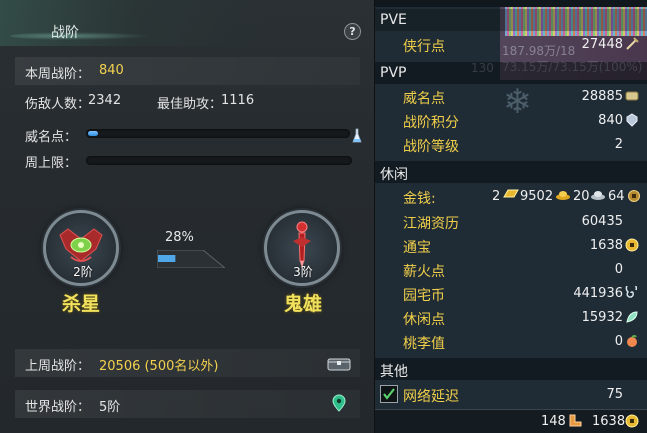 Image resolution: width=647 pixels, height=433 pixels. Describe the element at coordinates (51, 137) in the screenshot. I see `prestige-label: 威名点：` at that location.